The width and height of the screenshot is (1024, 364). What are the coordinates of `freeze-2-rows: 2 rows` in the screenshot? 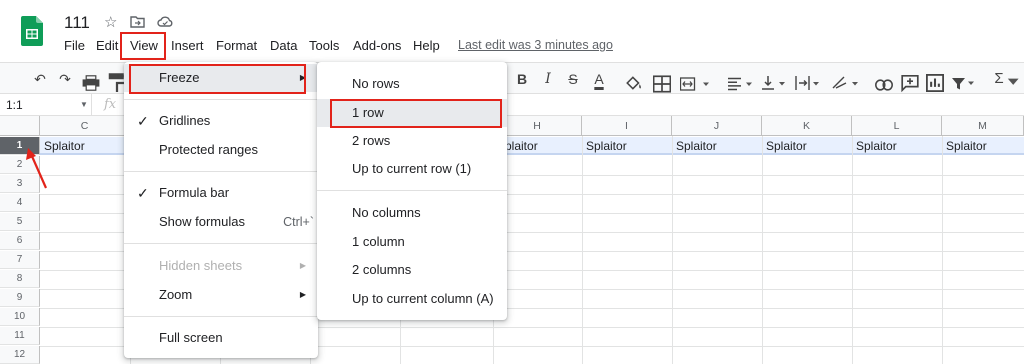 It's located at (412, 141).